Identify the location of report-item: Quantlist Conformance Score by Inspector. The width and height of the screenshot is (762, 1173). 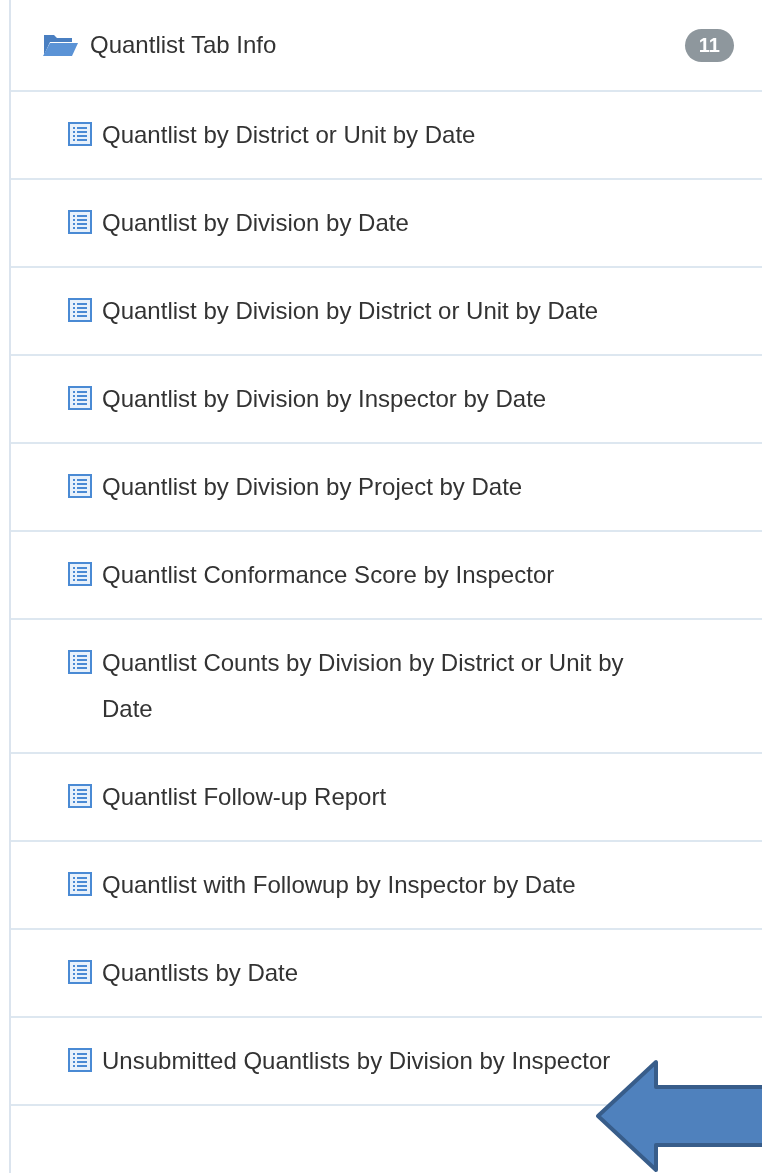
(386, 576).